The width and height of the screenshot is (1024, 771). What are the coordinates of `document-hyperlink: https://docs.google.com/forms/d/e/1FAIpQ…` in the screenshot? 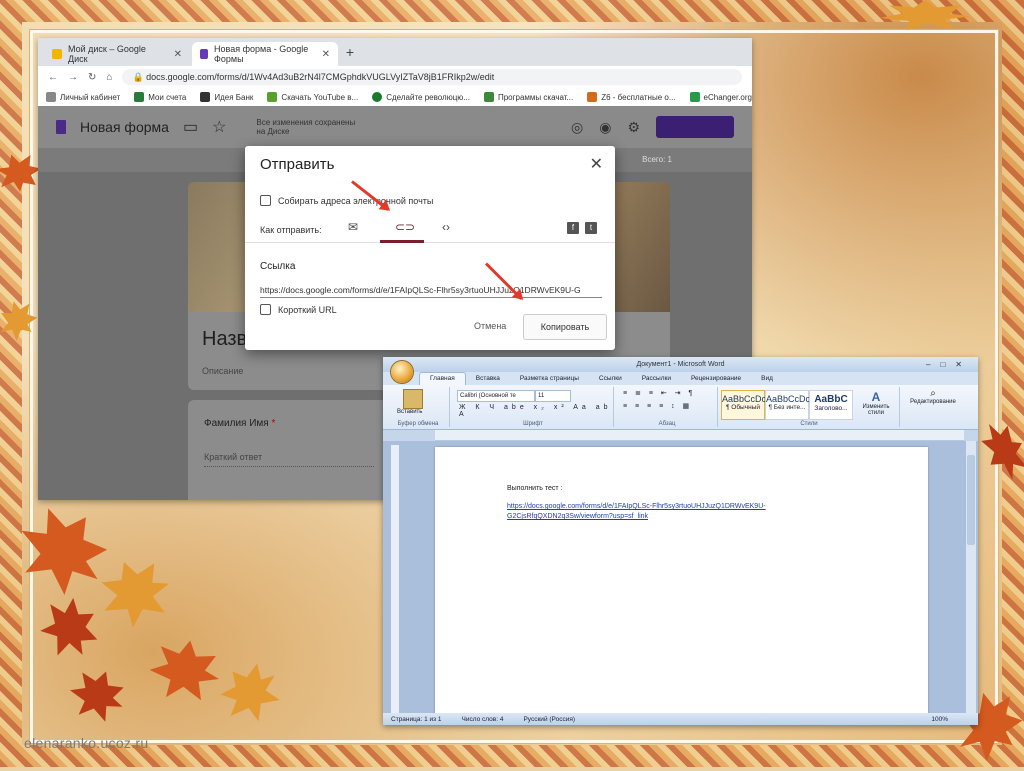 It's located at (672, 512).